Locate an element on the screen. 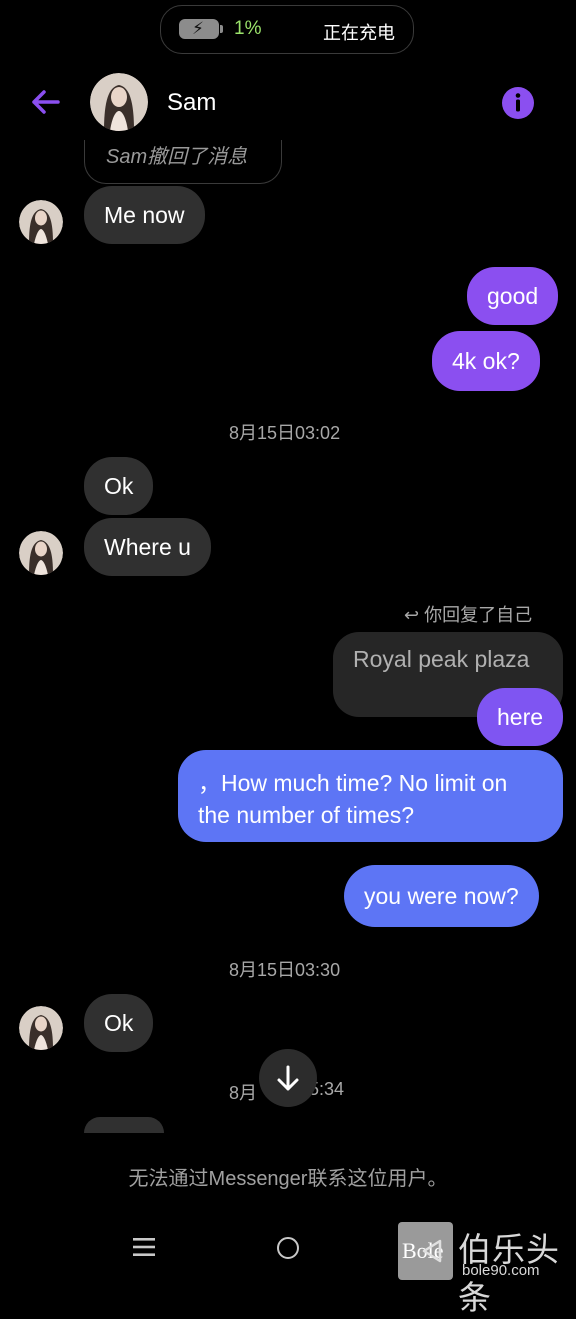 This screenshot has height=1319, width=576. menu-nav-button is located at coordinates (144, 1247).